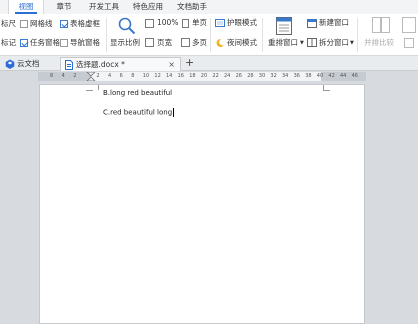 The height and width of the screenshot is (324, 418). Describe the element at coordinates (381, 25) in the screenshot. I see `side-by-side-icon` at that location.